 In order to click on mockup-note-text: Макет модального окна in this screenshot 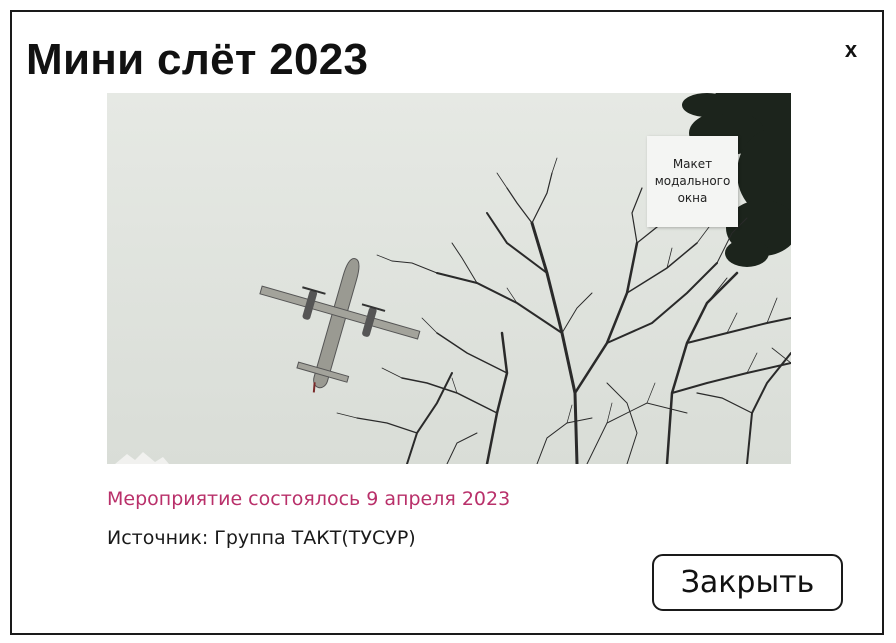, I will do `click(692, 181)`.